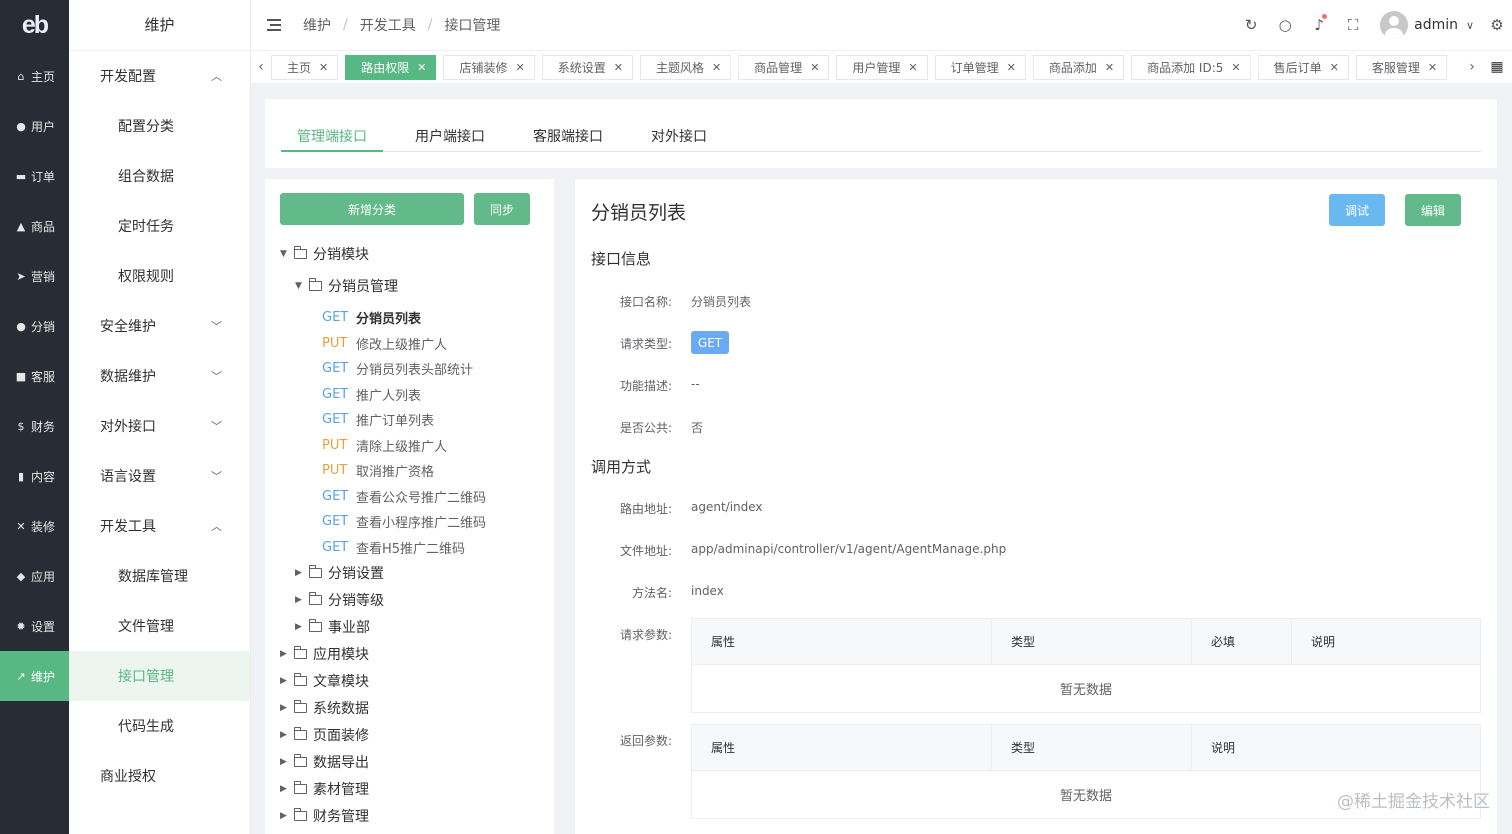 This screenshot has height=834, width=1512. What do you see at coordinates (34, 576) in the screenshot?
I see `rail-item-cube: ◆ 应用` at bounding box center [34, 576].